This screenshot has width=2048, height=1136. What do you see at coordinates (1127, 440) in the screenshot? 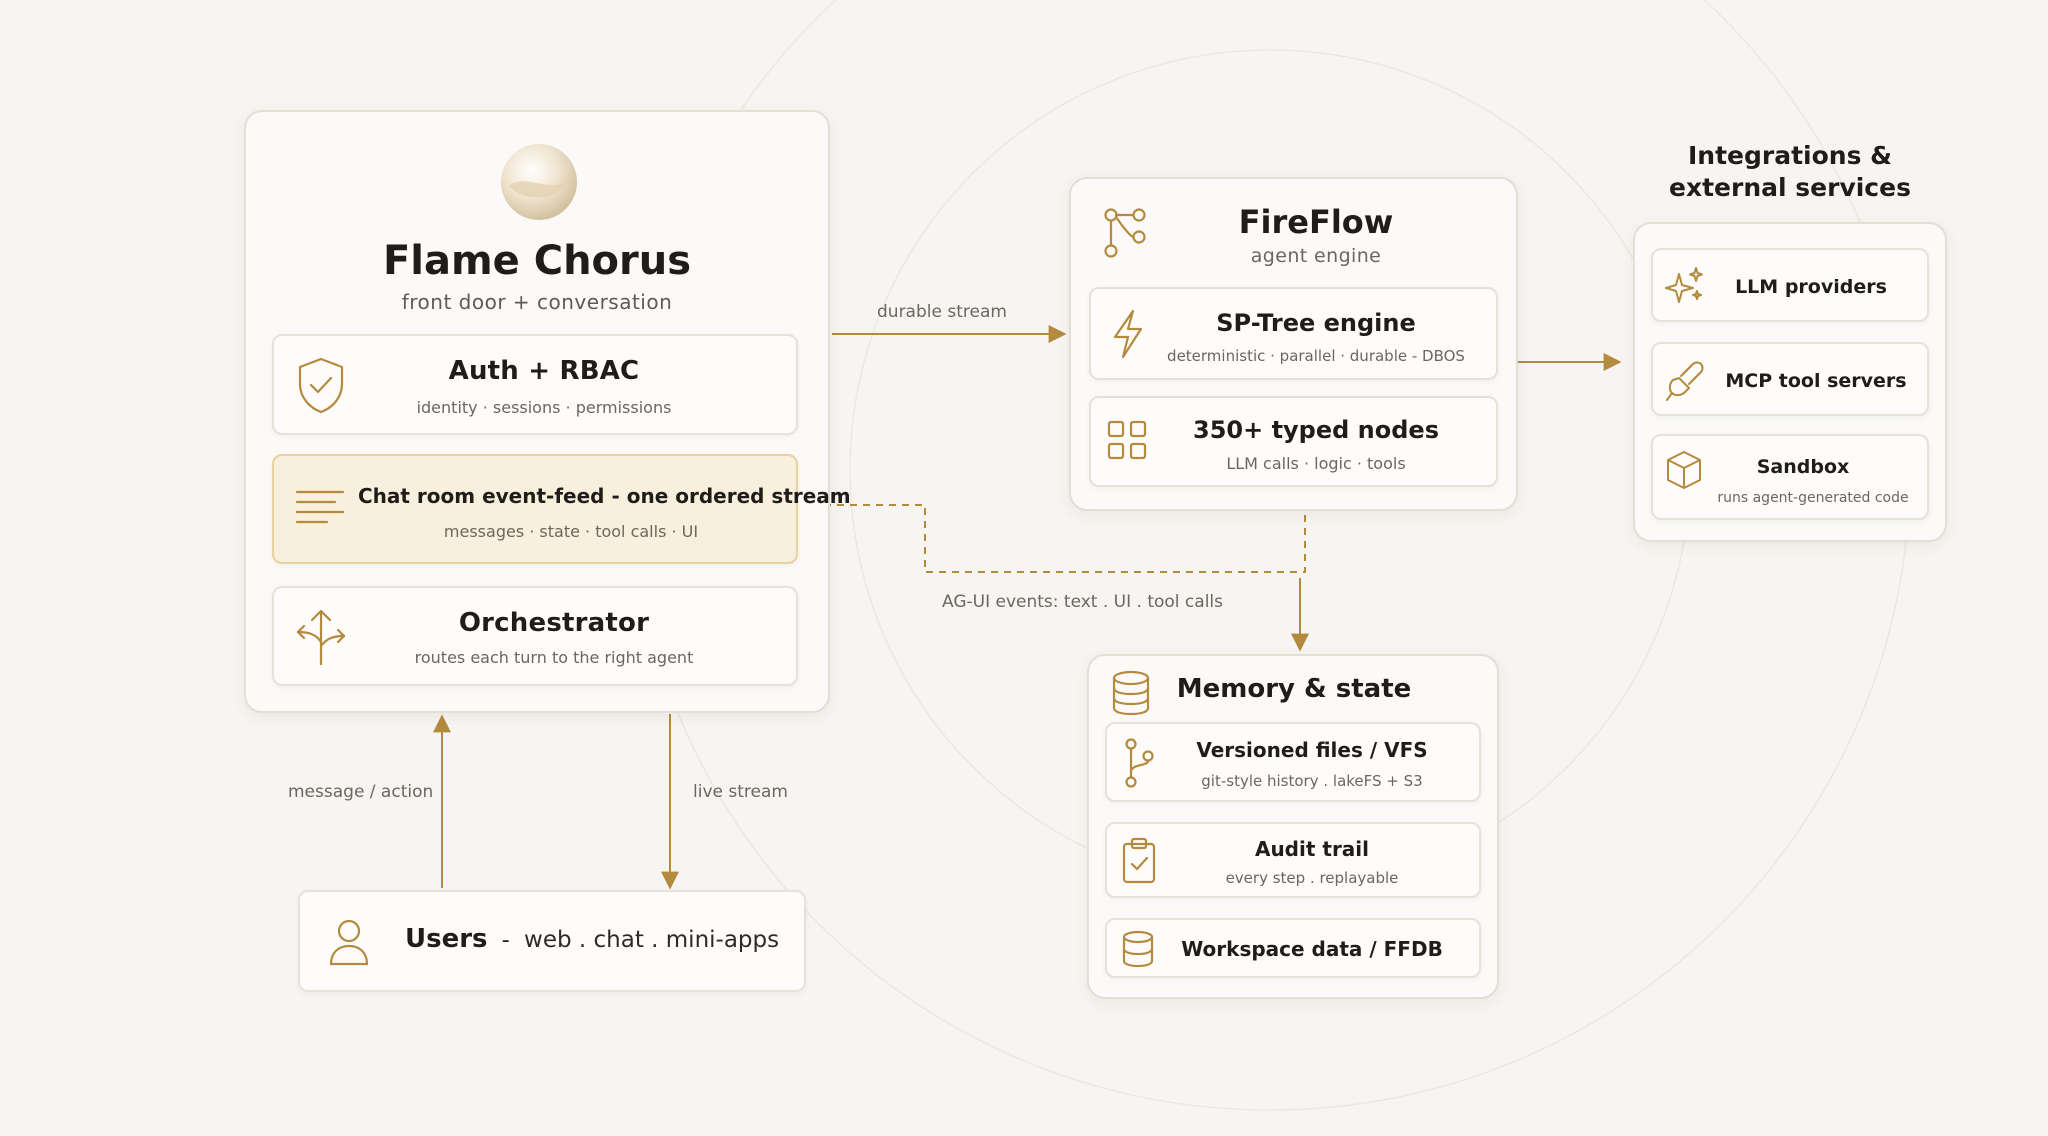
I see `grid-icon` at bounding box center [1127, 440].